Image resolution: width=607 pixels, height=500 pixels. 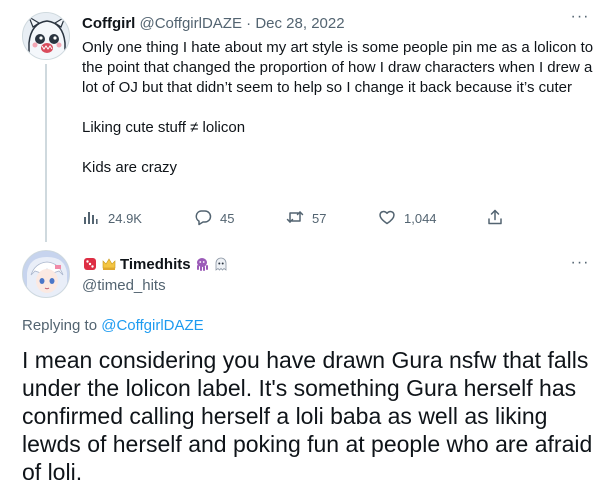 What do you see at coordinates (130, 167) in the screenshot?
I see `tweet-paragraph: Kids are crazy` at bounding box center [130, 167].